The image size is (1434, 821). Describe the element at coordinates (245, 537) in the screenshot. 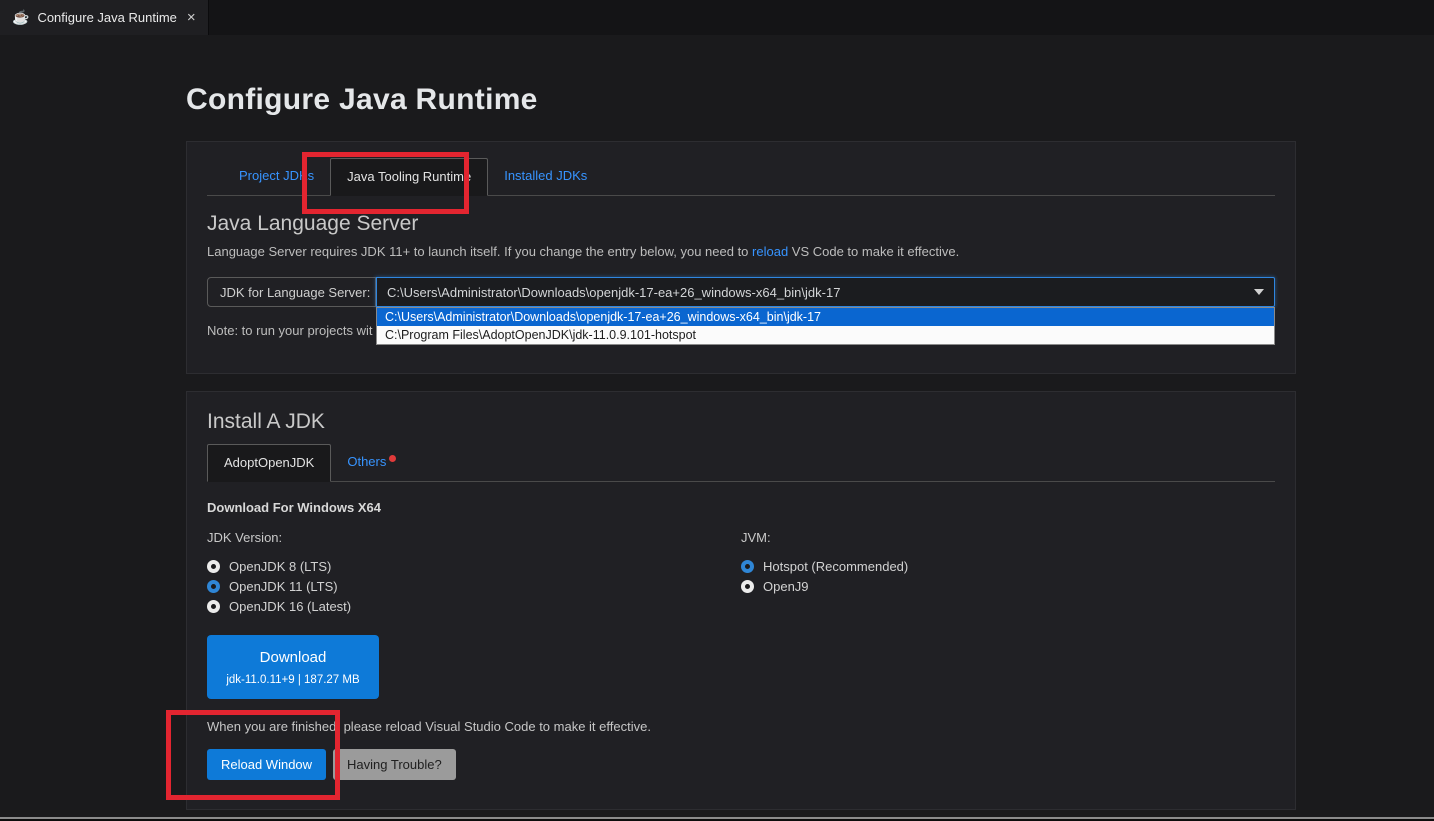

I see `jdk-version-label: JDK Version:` at that location.